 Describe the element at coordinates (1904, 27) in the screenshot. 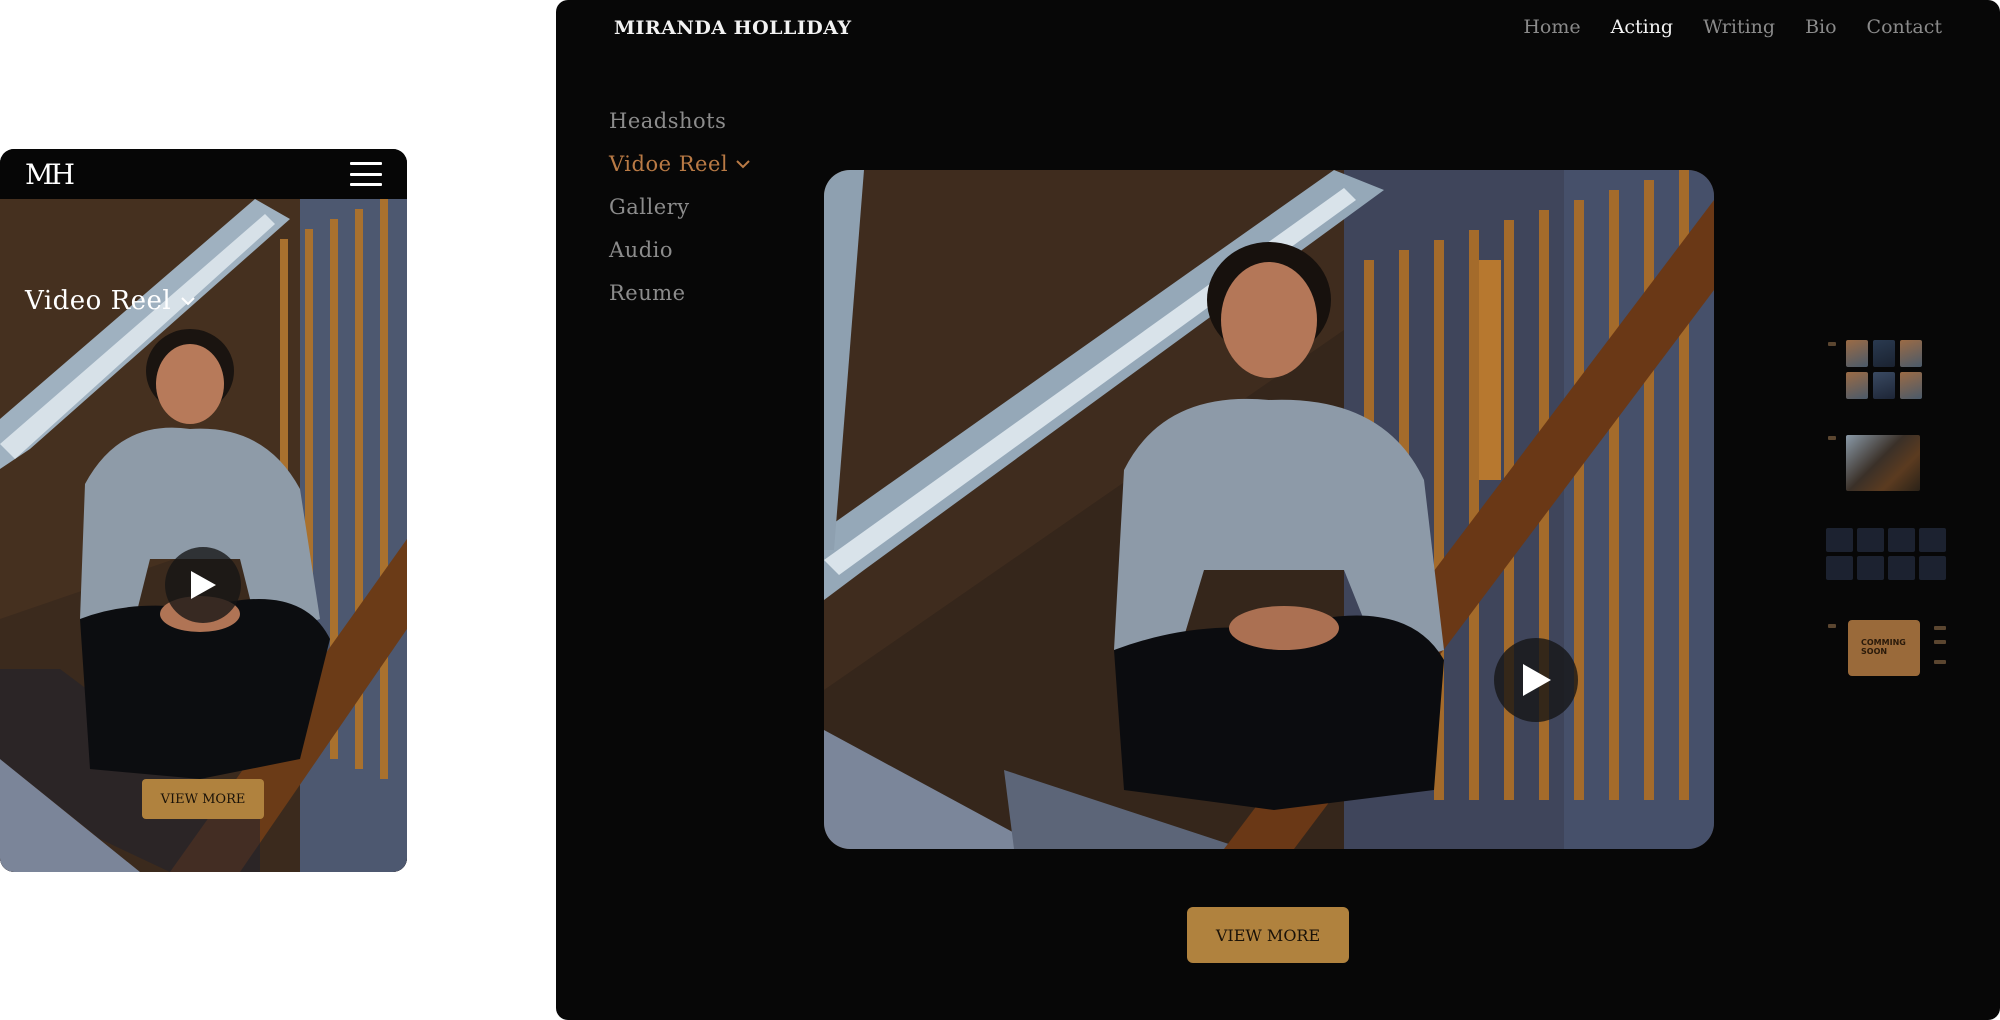

I see `nav-contact: Contact` at that location.